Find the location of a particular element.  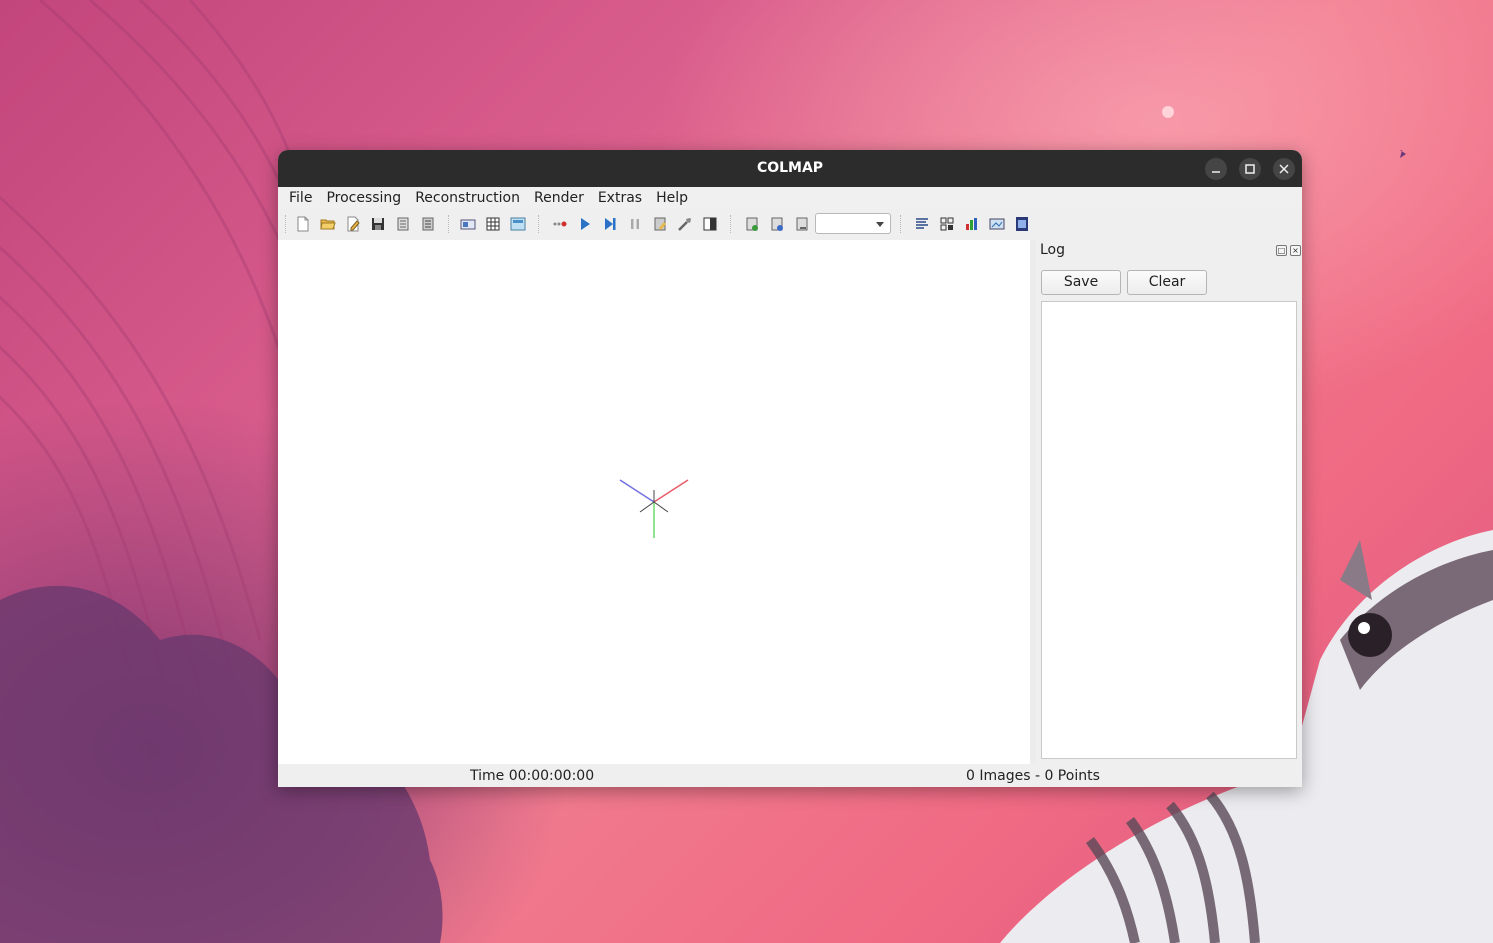

close-button is located at coordinates (1284, 169).